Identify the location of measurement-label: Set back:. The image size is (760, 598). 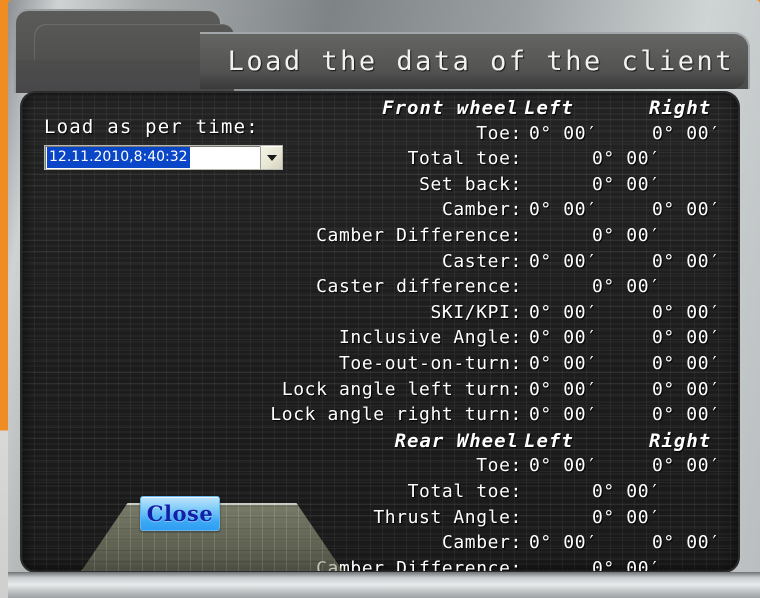
(470, 184).